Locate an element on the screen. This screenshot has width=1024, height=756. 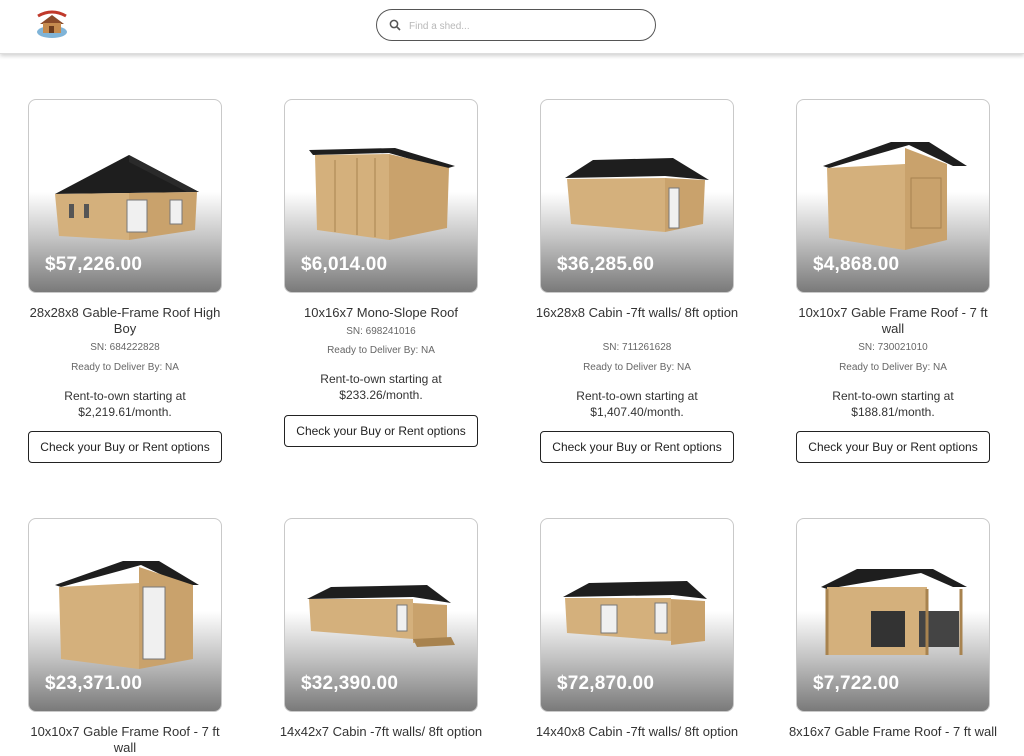
serial-number: SN: 711261628 is located at coordinates (637, 347).